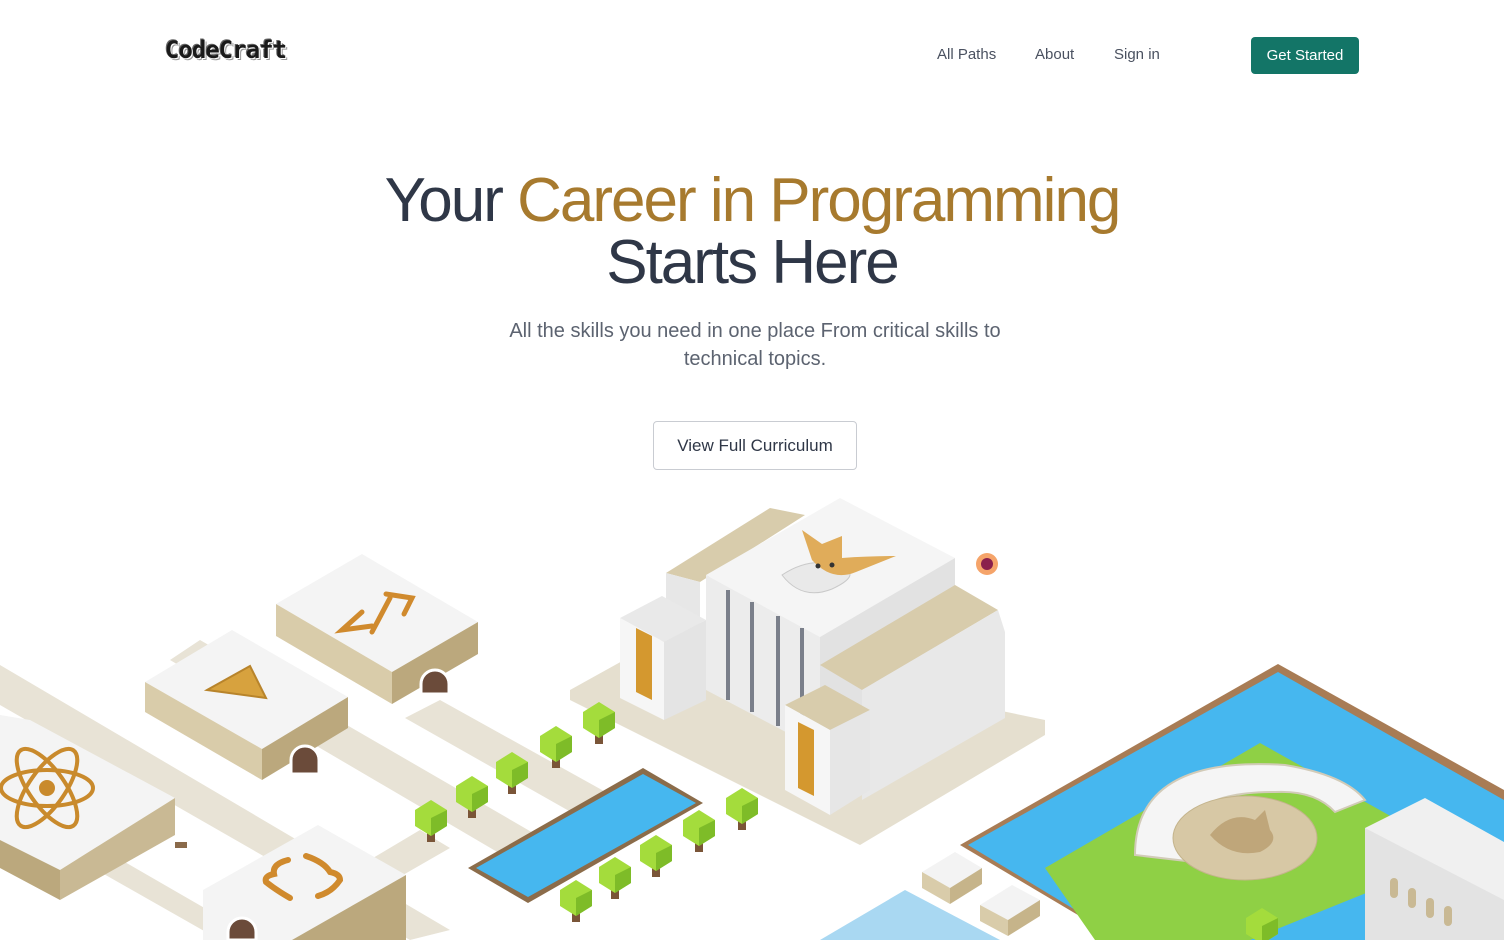  What do you see at coordinates (1137, 54) in the screenshot?
I see `nav-link-sign-in: Sign in` at bounding box center [1137, 54].